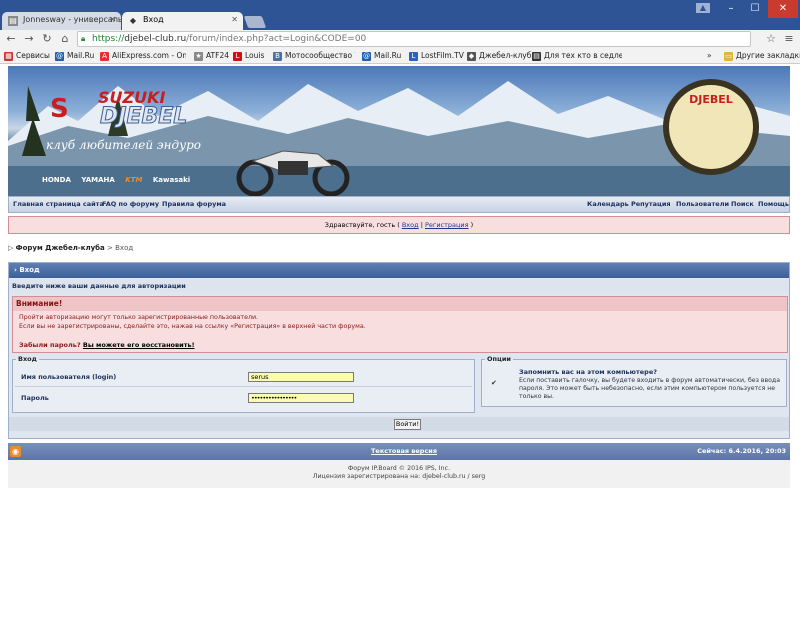  Describe the element at coordinates (171, 180) in the screenshot. I see `kawasaki-logo: Kawasaki` at that location.